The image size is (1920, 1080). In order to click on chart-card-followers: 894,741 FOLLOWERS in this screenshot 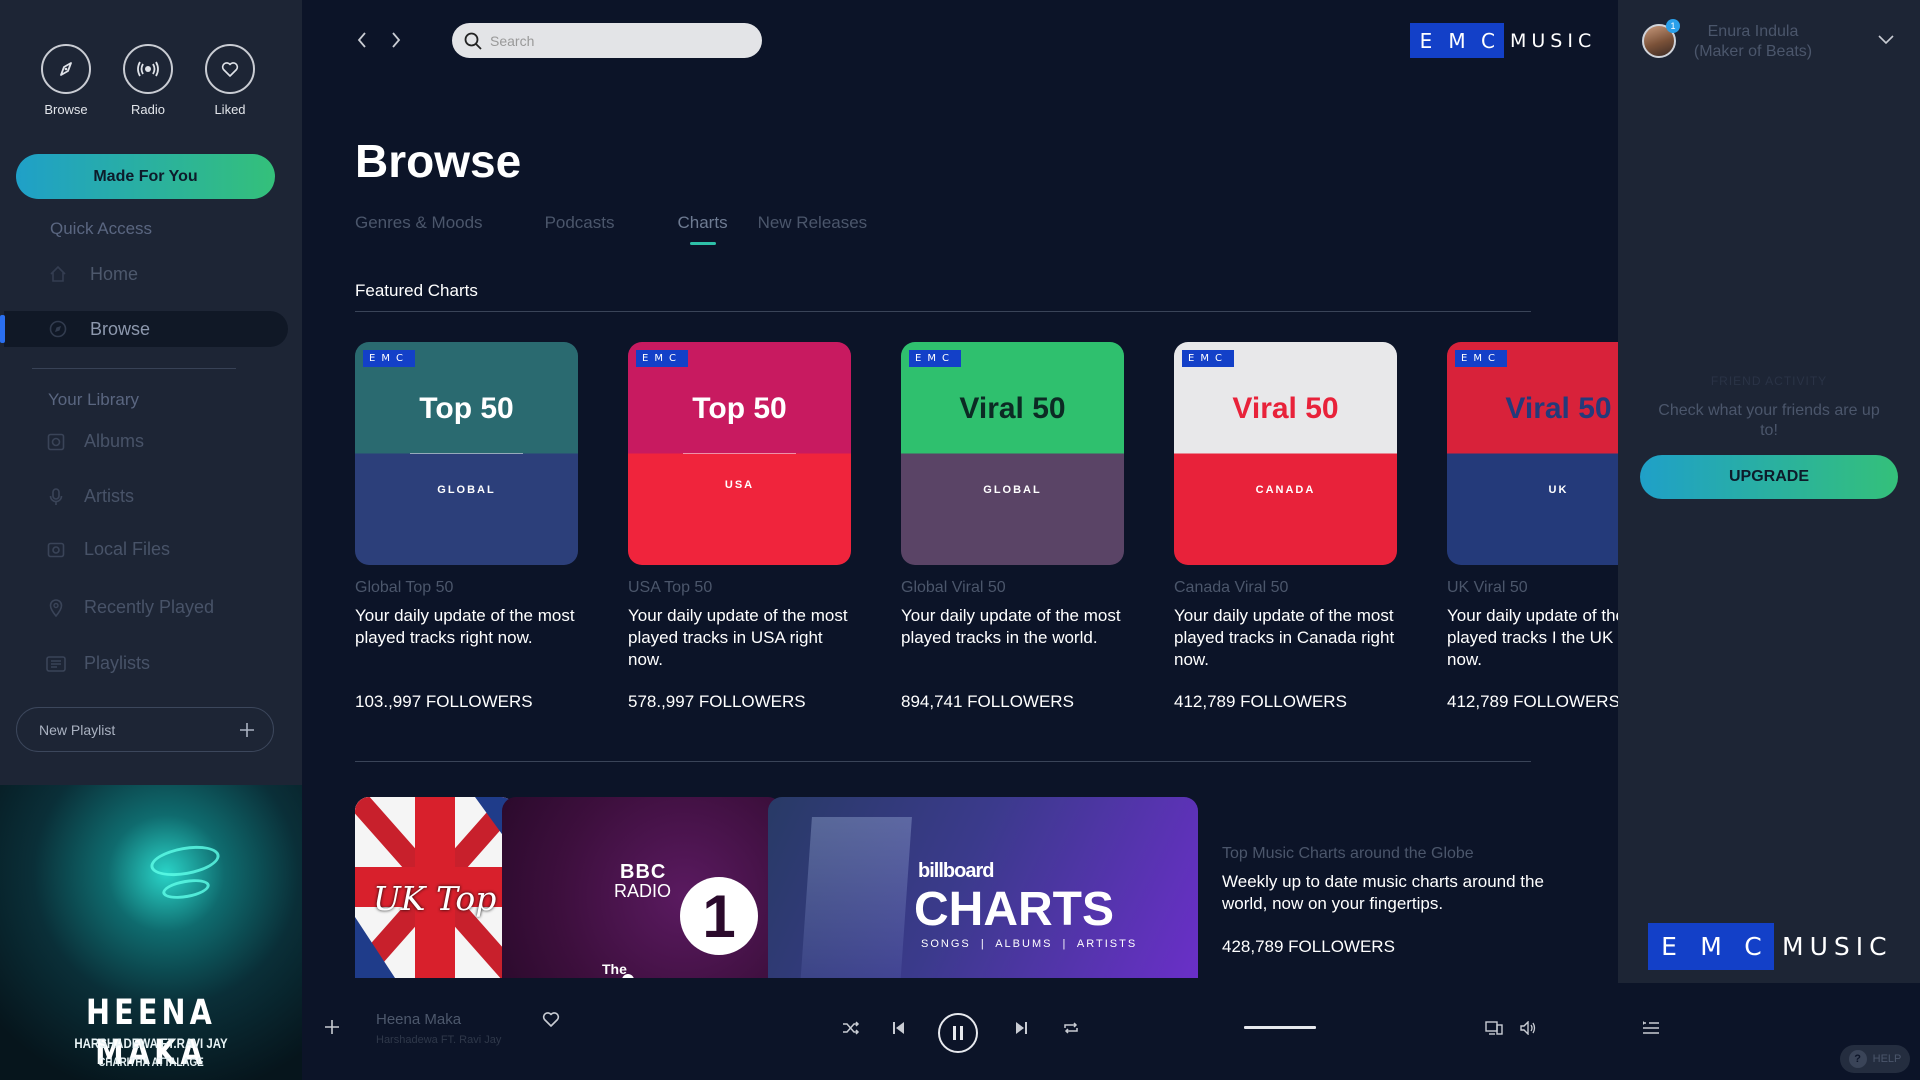, I will do `click(987, 701)`.